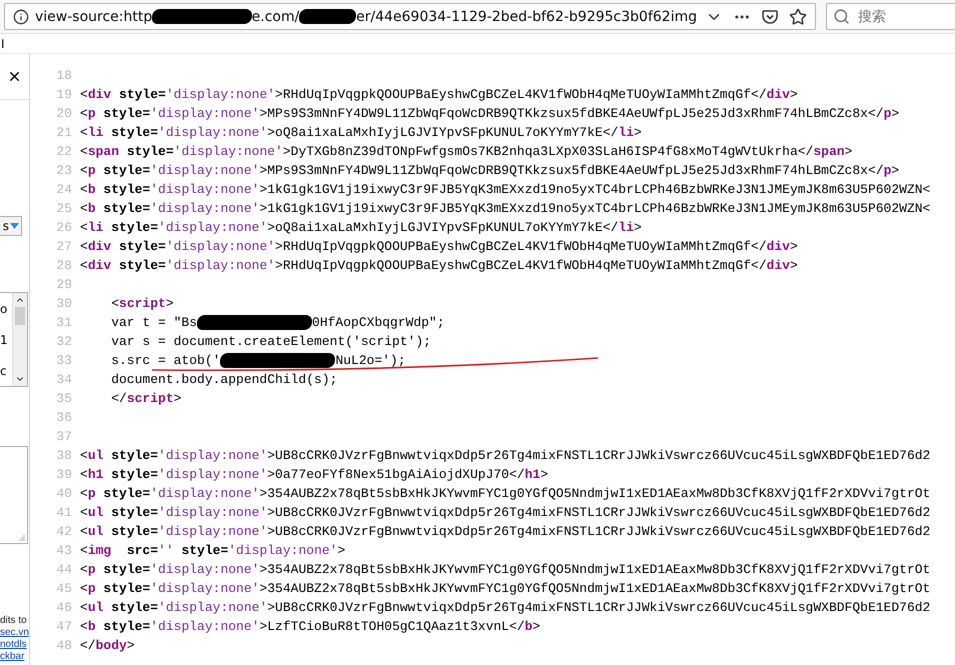 This screenshot has width=955, height=665. I want to click on toolbar-text: I, so click(3, 43).